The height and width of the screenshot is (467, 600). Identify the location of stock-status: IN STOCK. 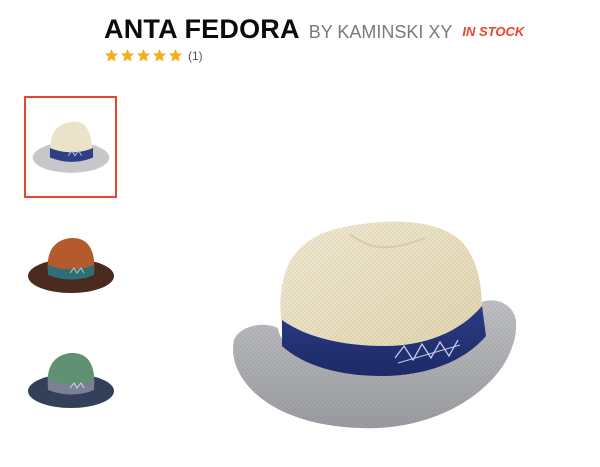
(493, 31).